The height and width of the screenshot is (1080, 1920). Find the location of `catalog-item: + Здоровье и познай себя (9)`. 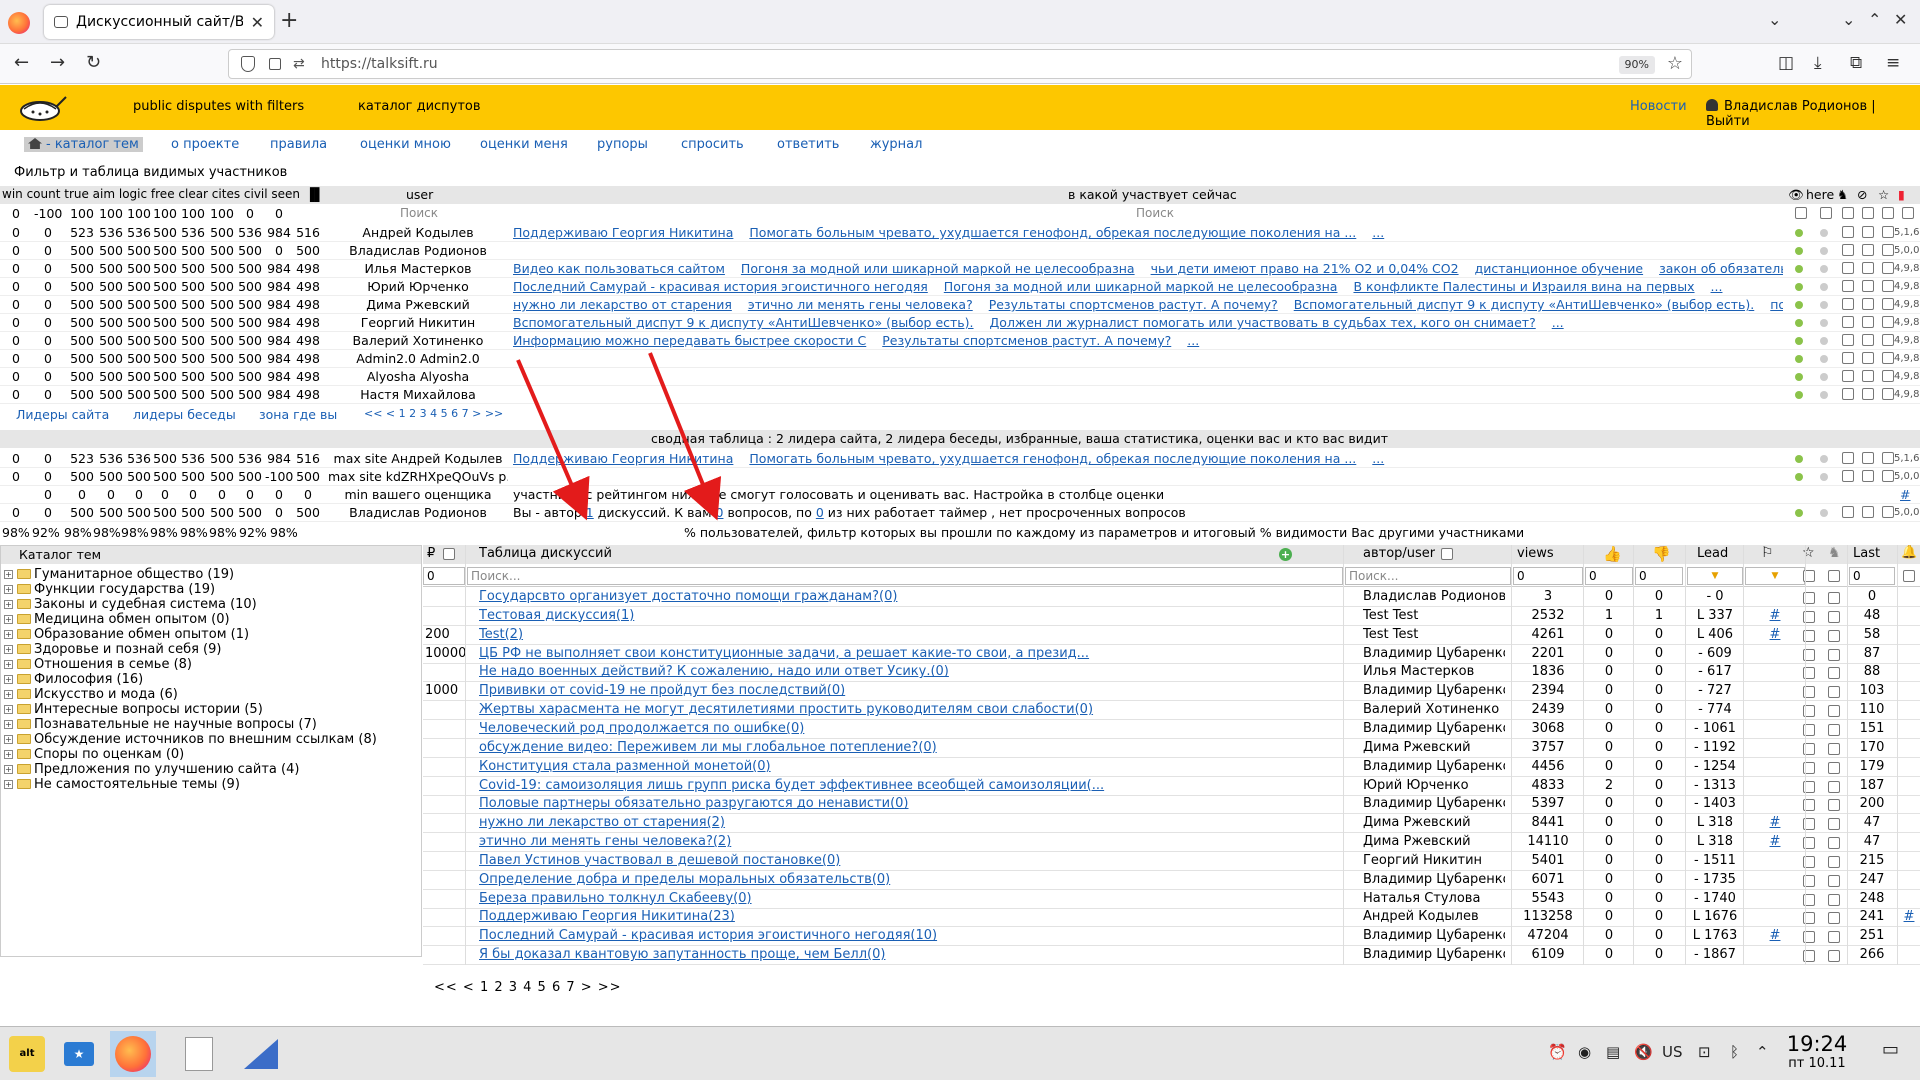

catalog-item: + Здоровье и познай себя (9) is located at coordinates (212, 649).